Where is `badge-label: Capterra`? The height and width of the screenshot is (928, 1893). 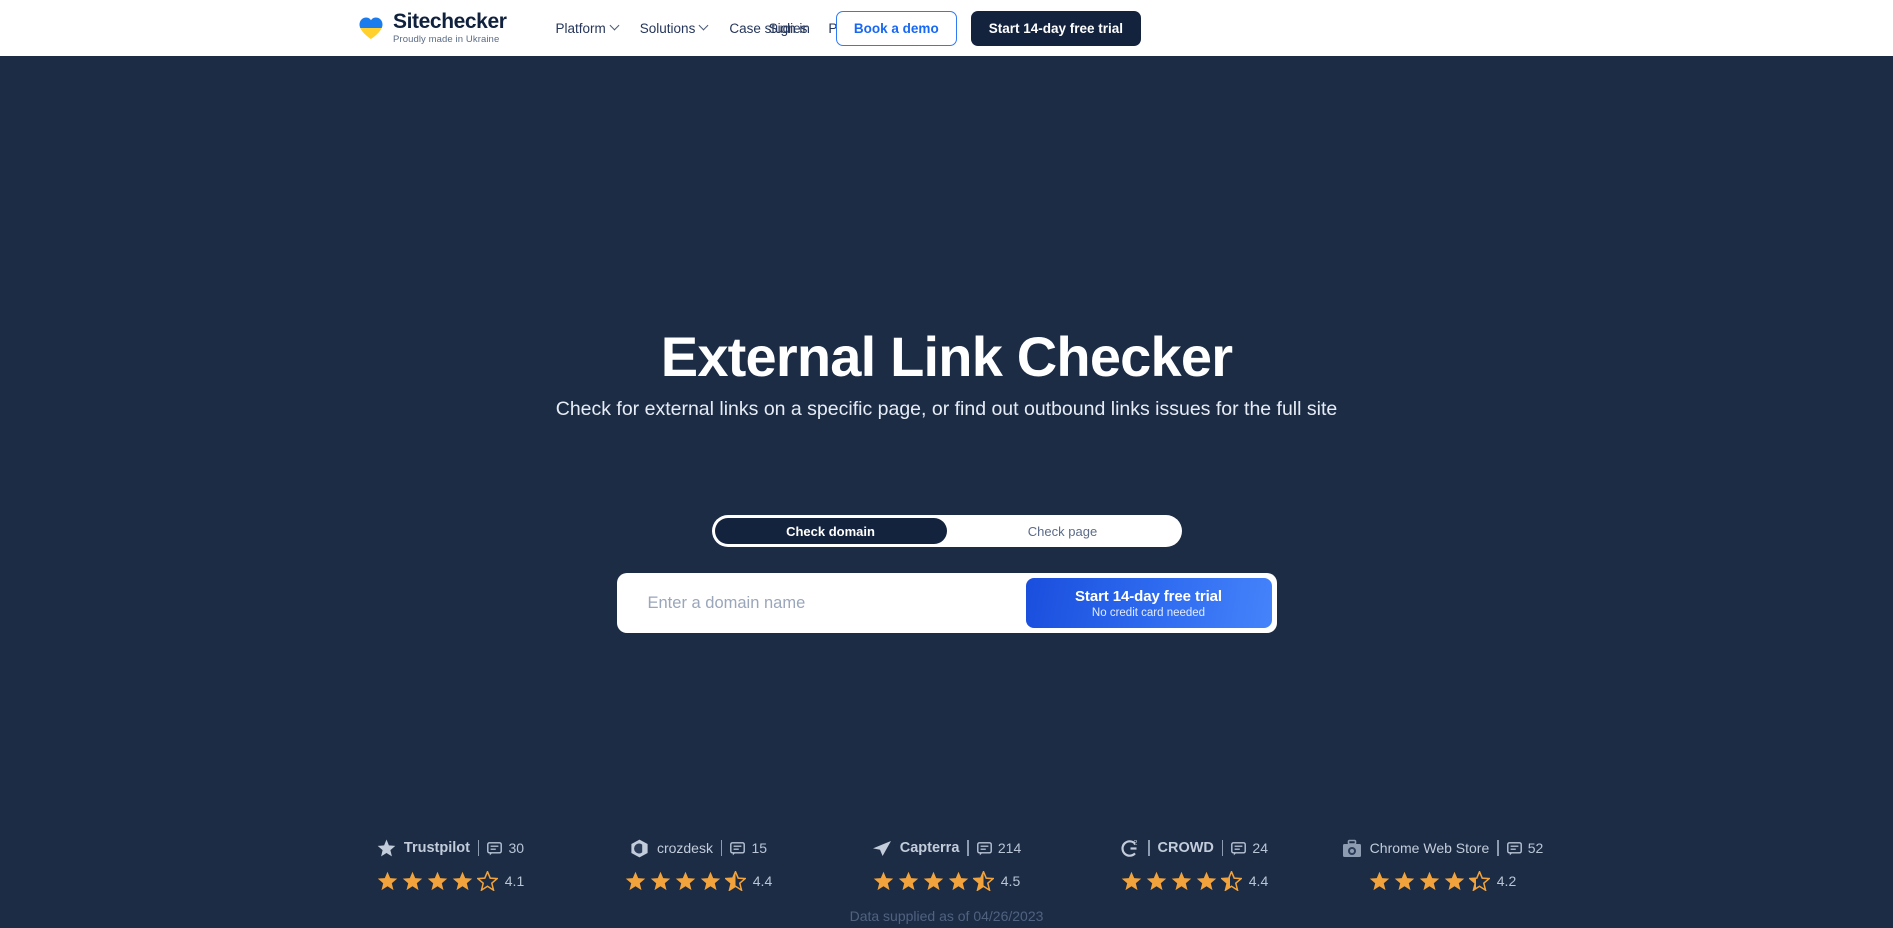
badge-label: Capterra is located at coordinates (929, 848).